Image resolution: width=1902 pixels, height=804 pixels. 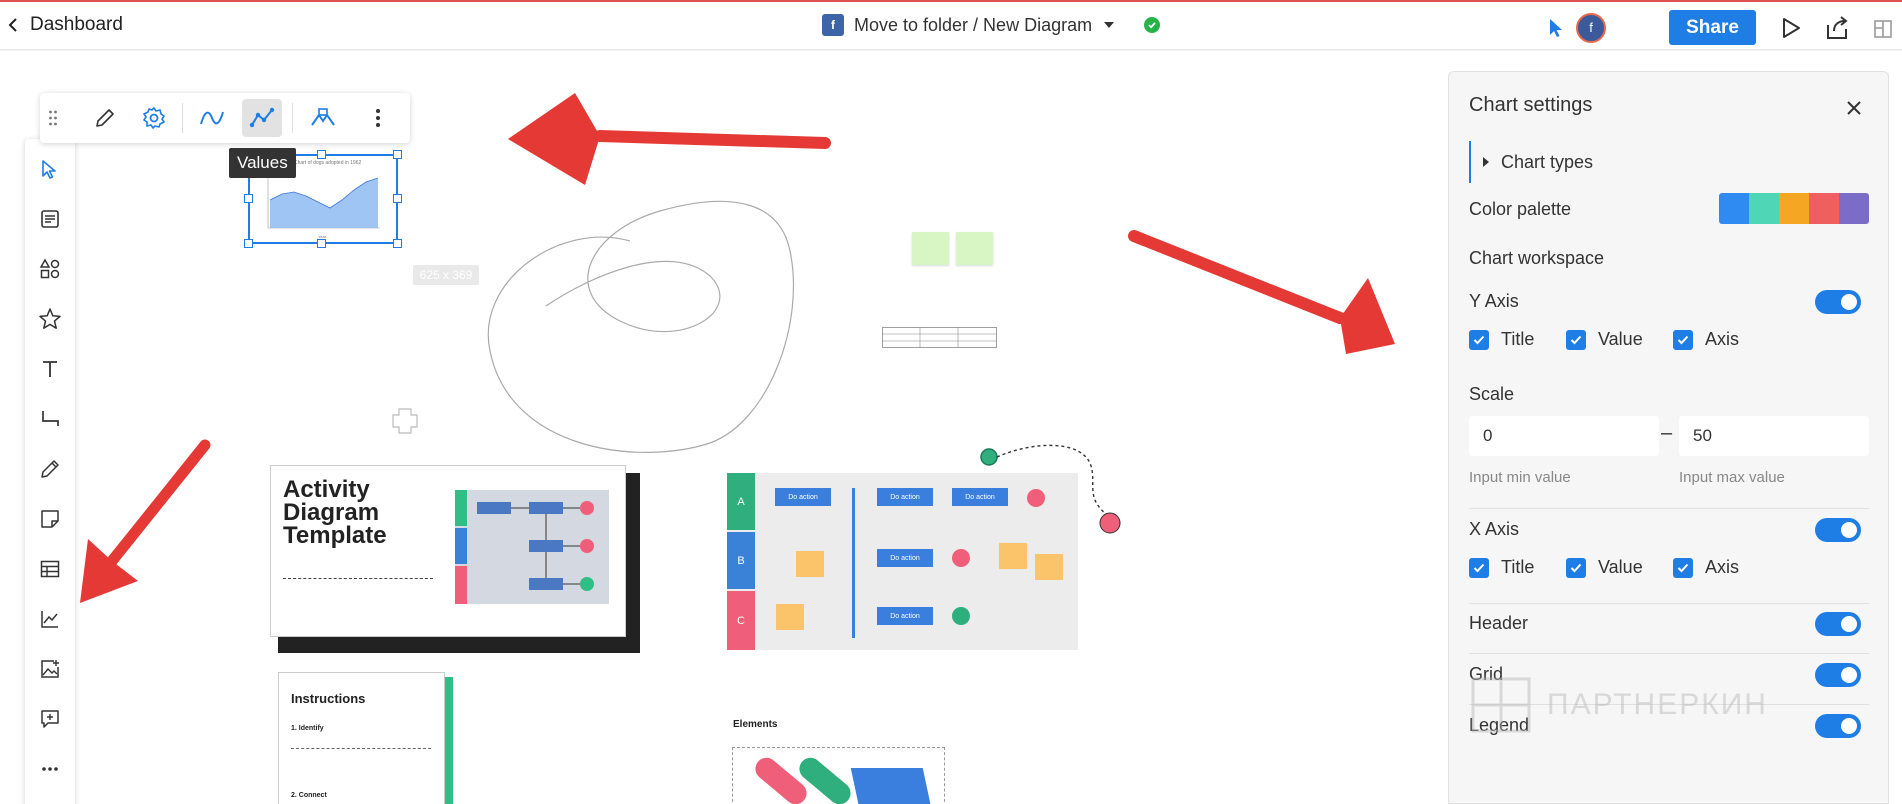 I want to click on activity-title-line1: Activity, so click(x=326, y=489).